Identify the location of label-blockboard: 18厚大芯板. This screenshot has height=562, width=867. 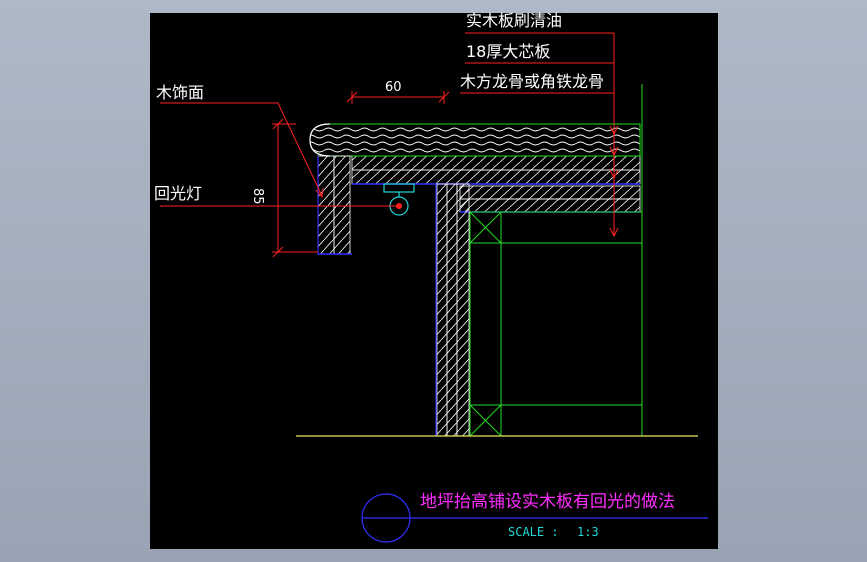
(508, 51).